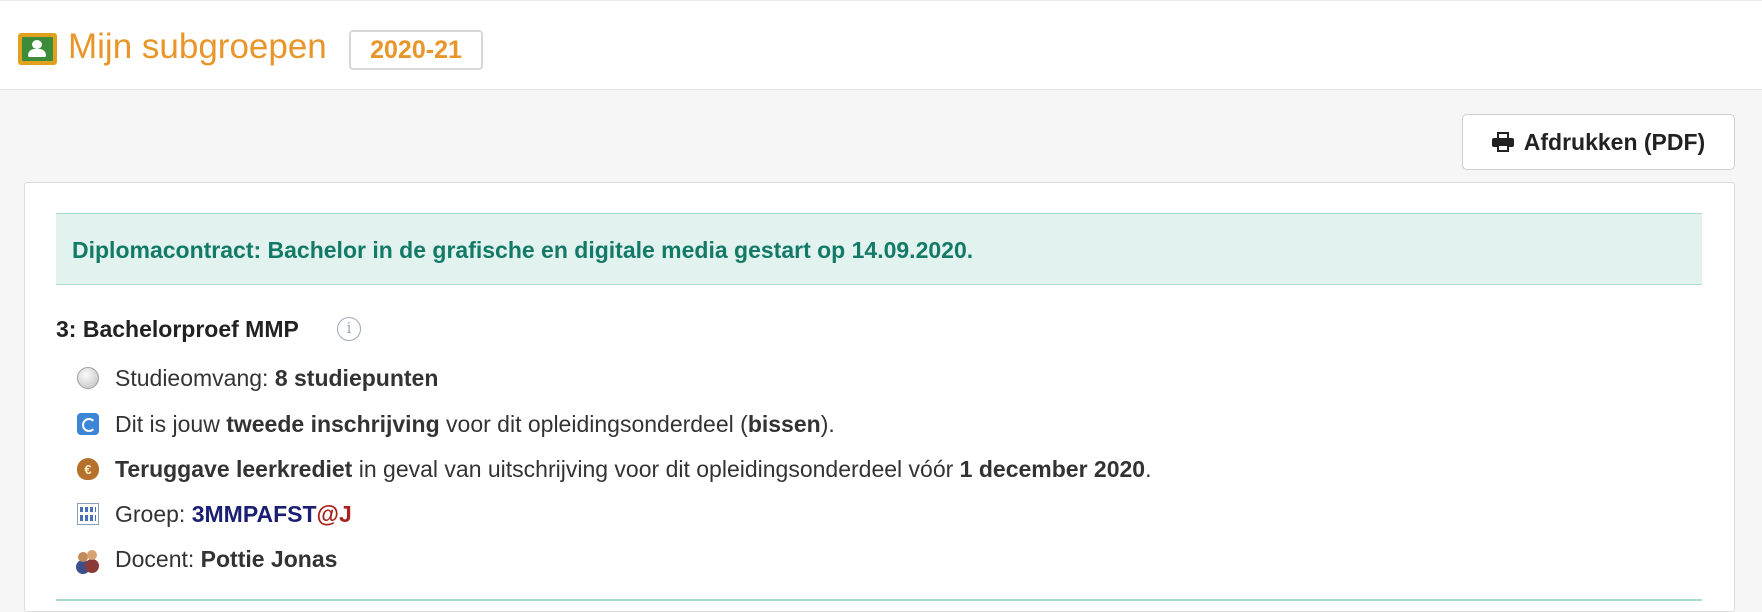 The height and width of the screenshot is (612, 1762). I want to click on teacher-icon, so click(88, 559).